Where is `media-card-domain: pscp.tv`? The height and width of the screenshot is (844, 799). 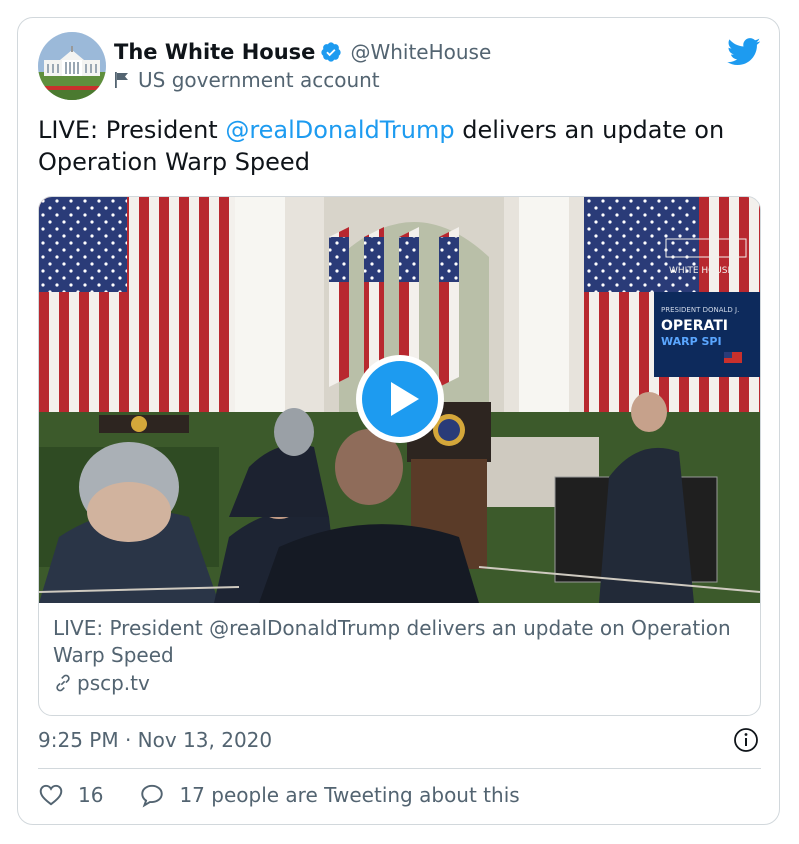 media-card-domain: pscp.tv is located at coordinates (101, 683).